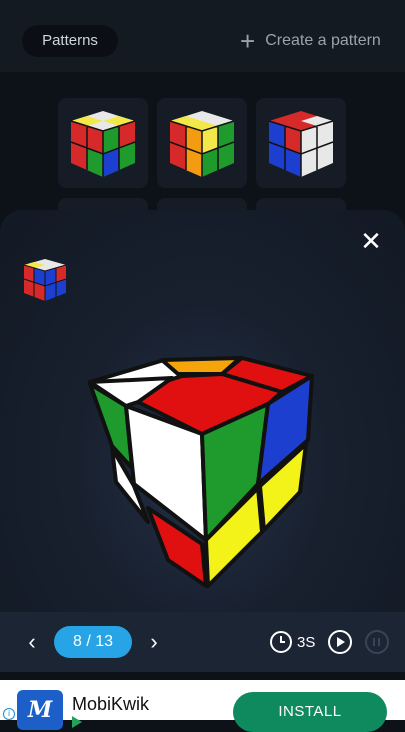 Image resolution: width=405 pixels, height=732 pixels. I want to click on install-button: INSTALL, so click(310, 712).